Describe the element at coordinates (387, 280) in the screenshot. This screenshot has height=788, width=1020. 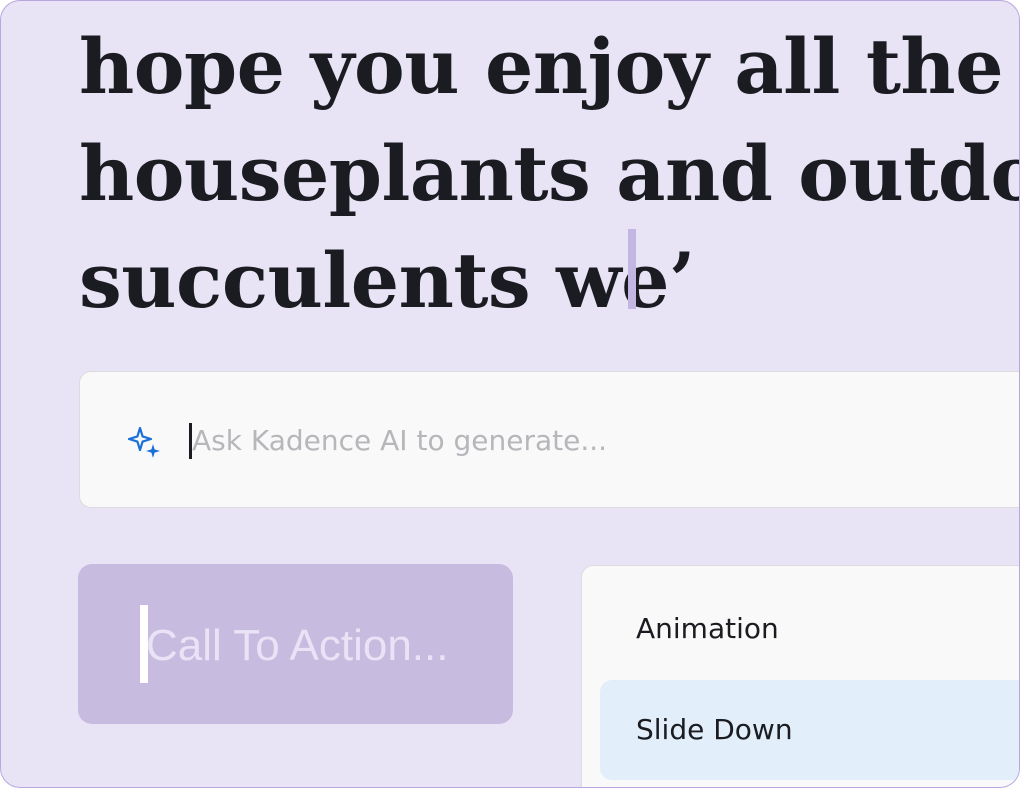
I see `headline-line: succulents we’` at that location.